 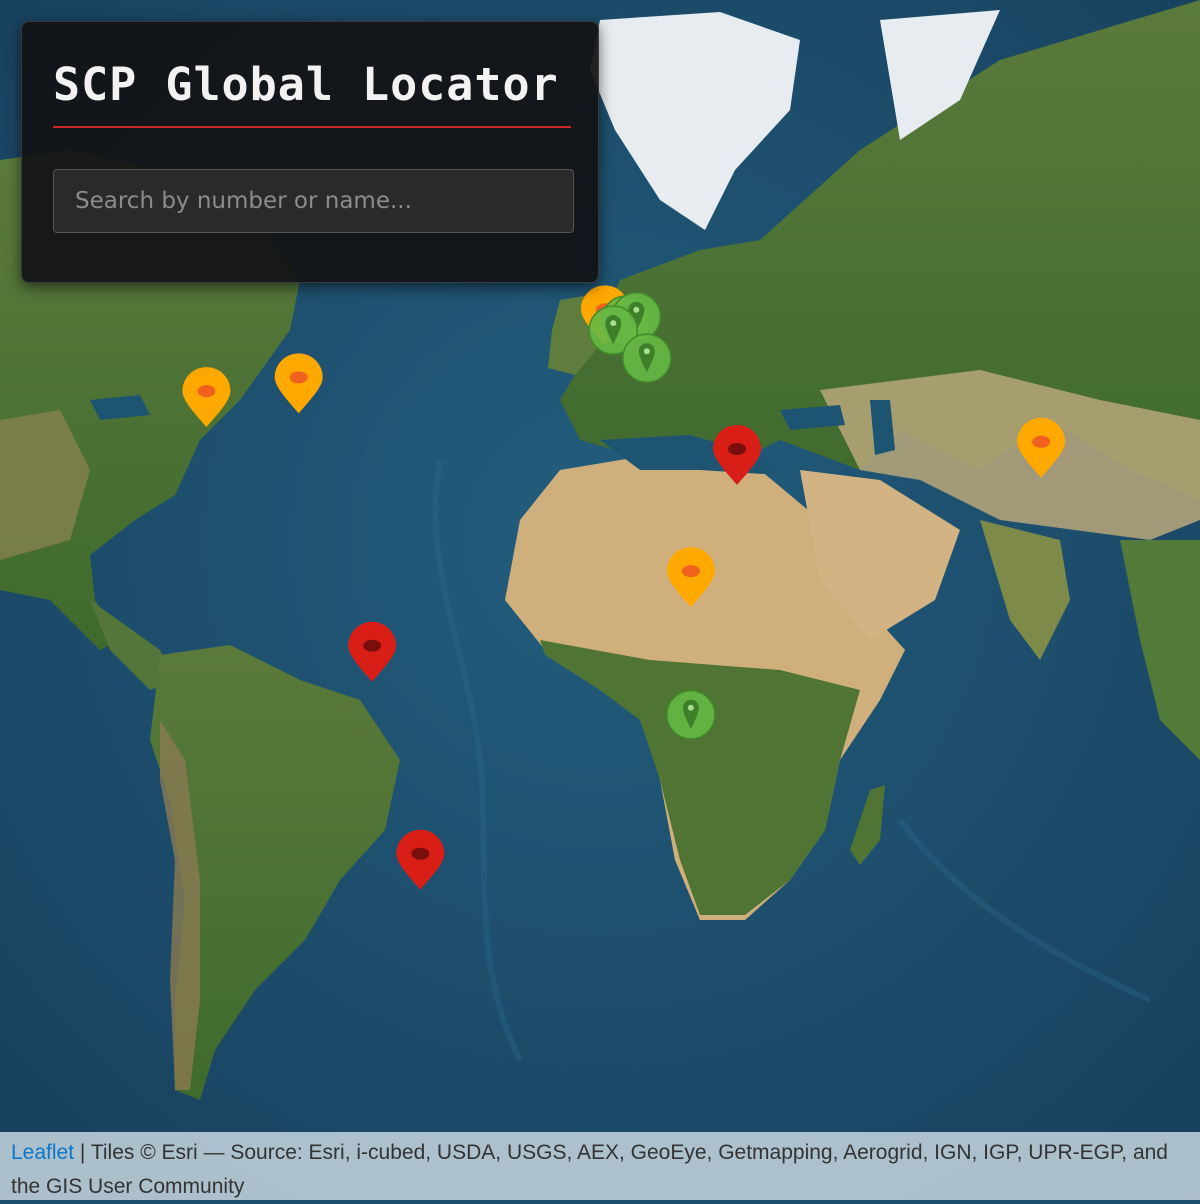 I want to click on search-input, so click(x=313, y=201).